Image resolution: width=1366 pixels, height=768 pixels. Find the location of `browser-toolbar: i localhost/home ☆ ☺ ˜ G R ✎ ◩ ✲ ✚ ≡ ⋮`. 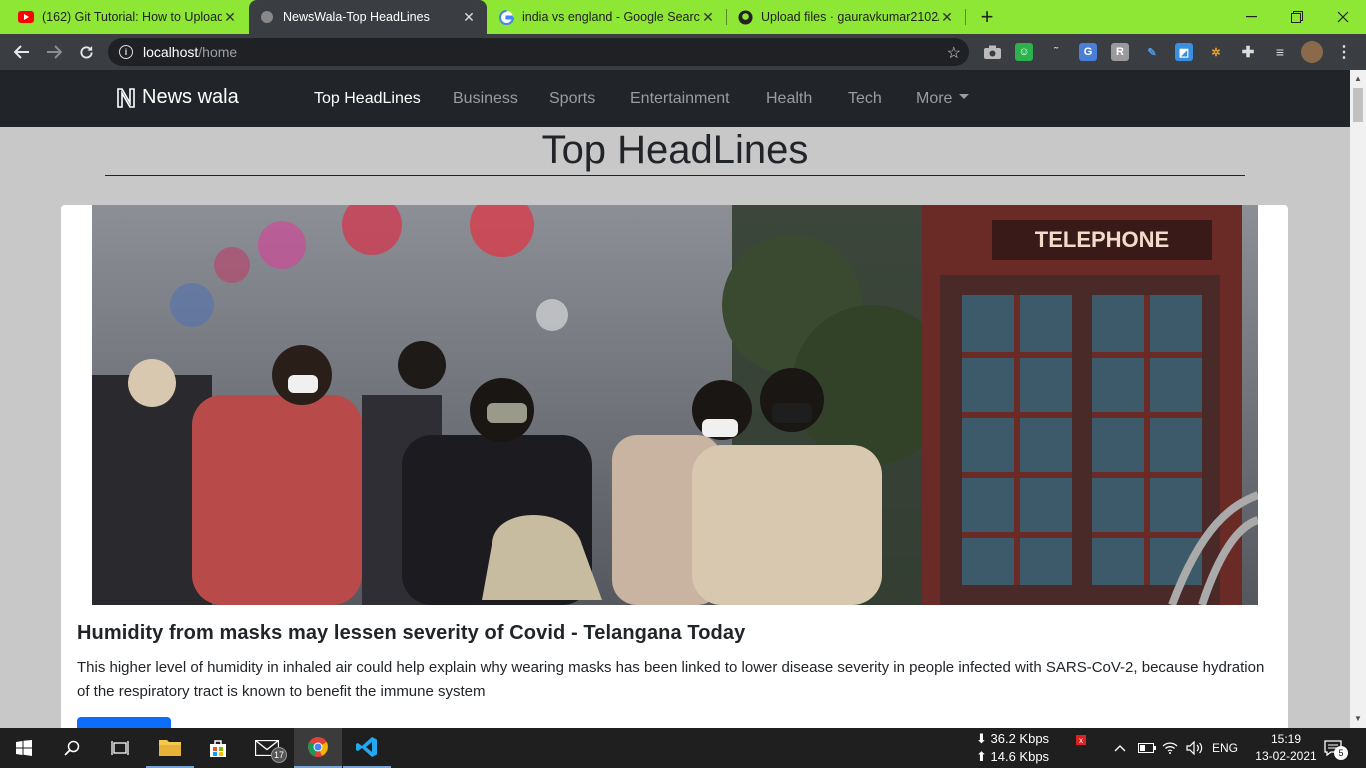

browser-toolbar: i localhost/home ☆ ☺ ˜ G R ✎ ◩ ✲ ✚ ≡ ⋮ is located at coordinates (683, 52).